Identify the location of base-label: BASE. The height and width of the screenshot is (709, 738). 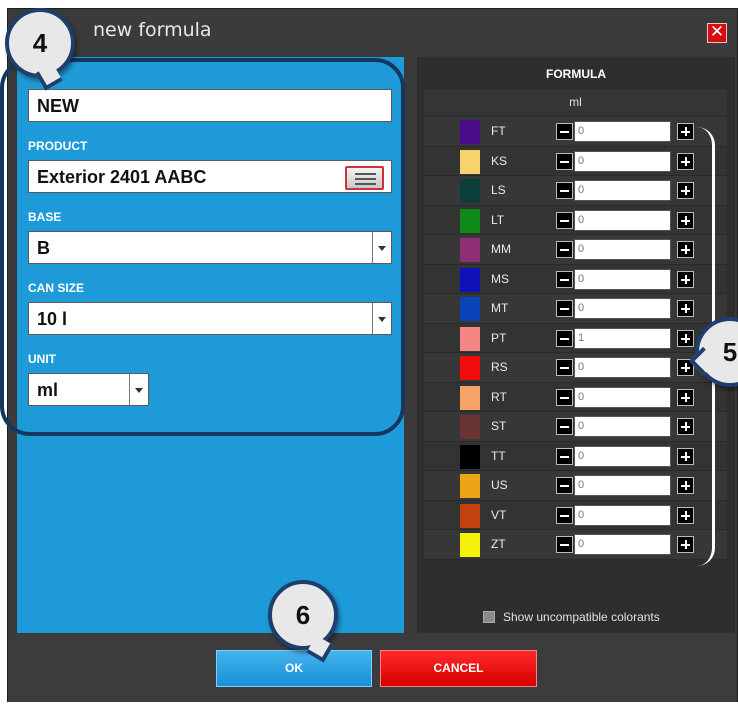
(45, 217).